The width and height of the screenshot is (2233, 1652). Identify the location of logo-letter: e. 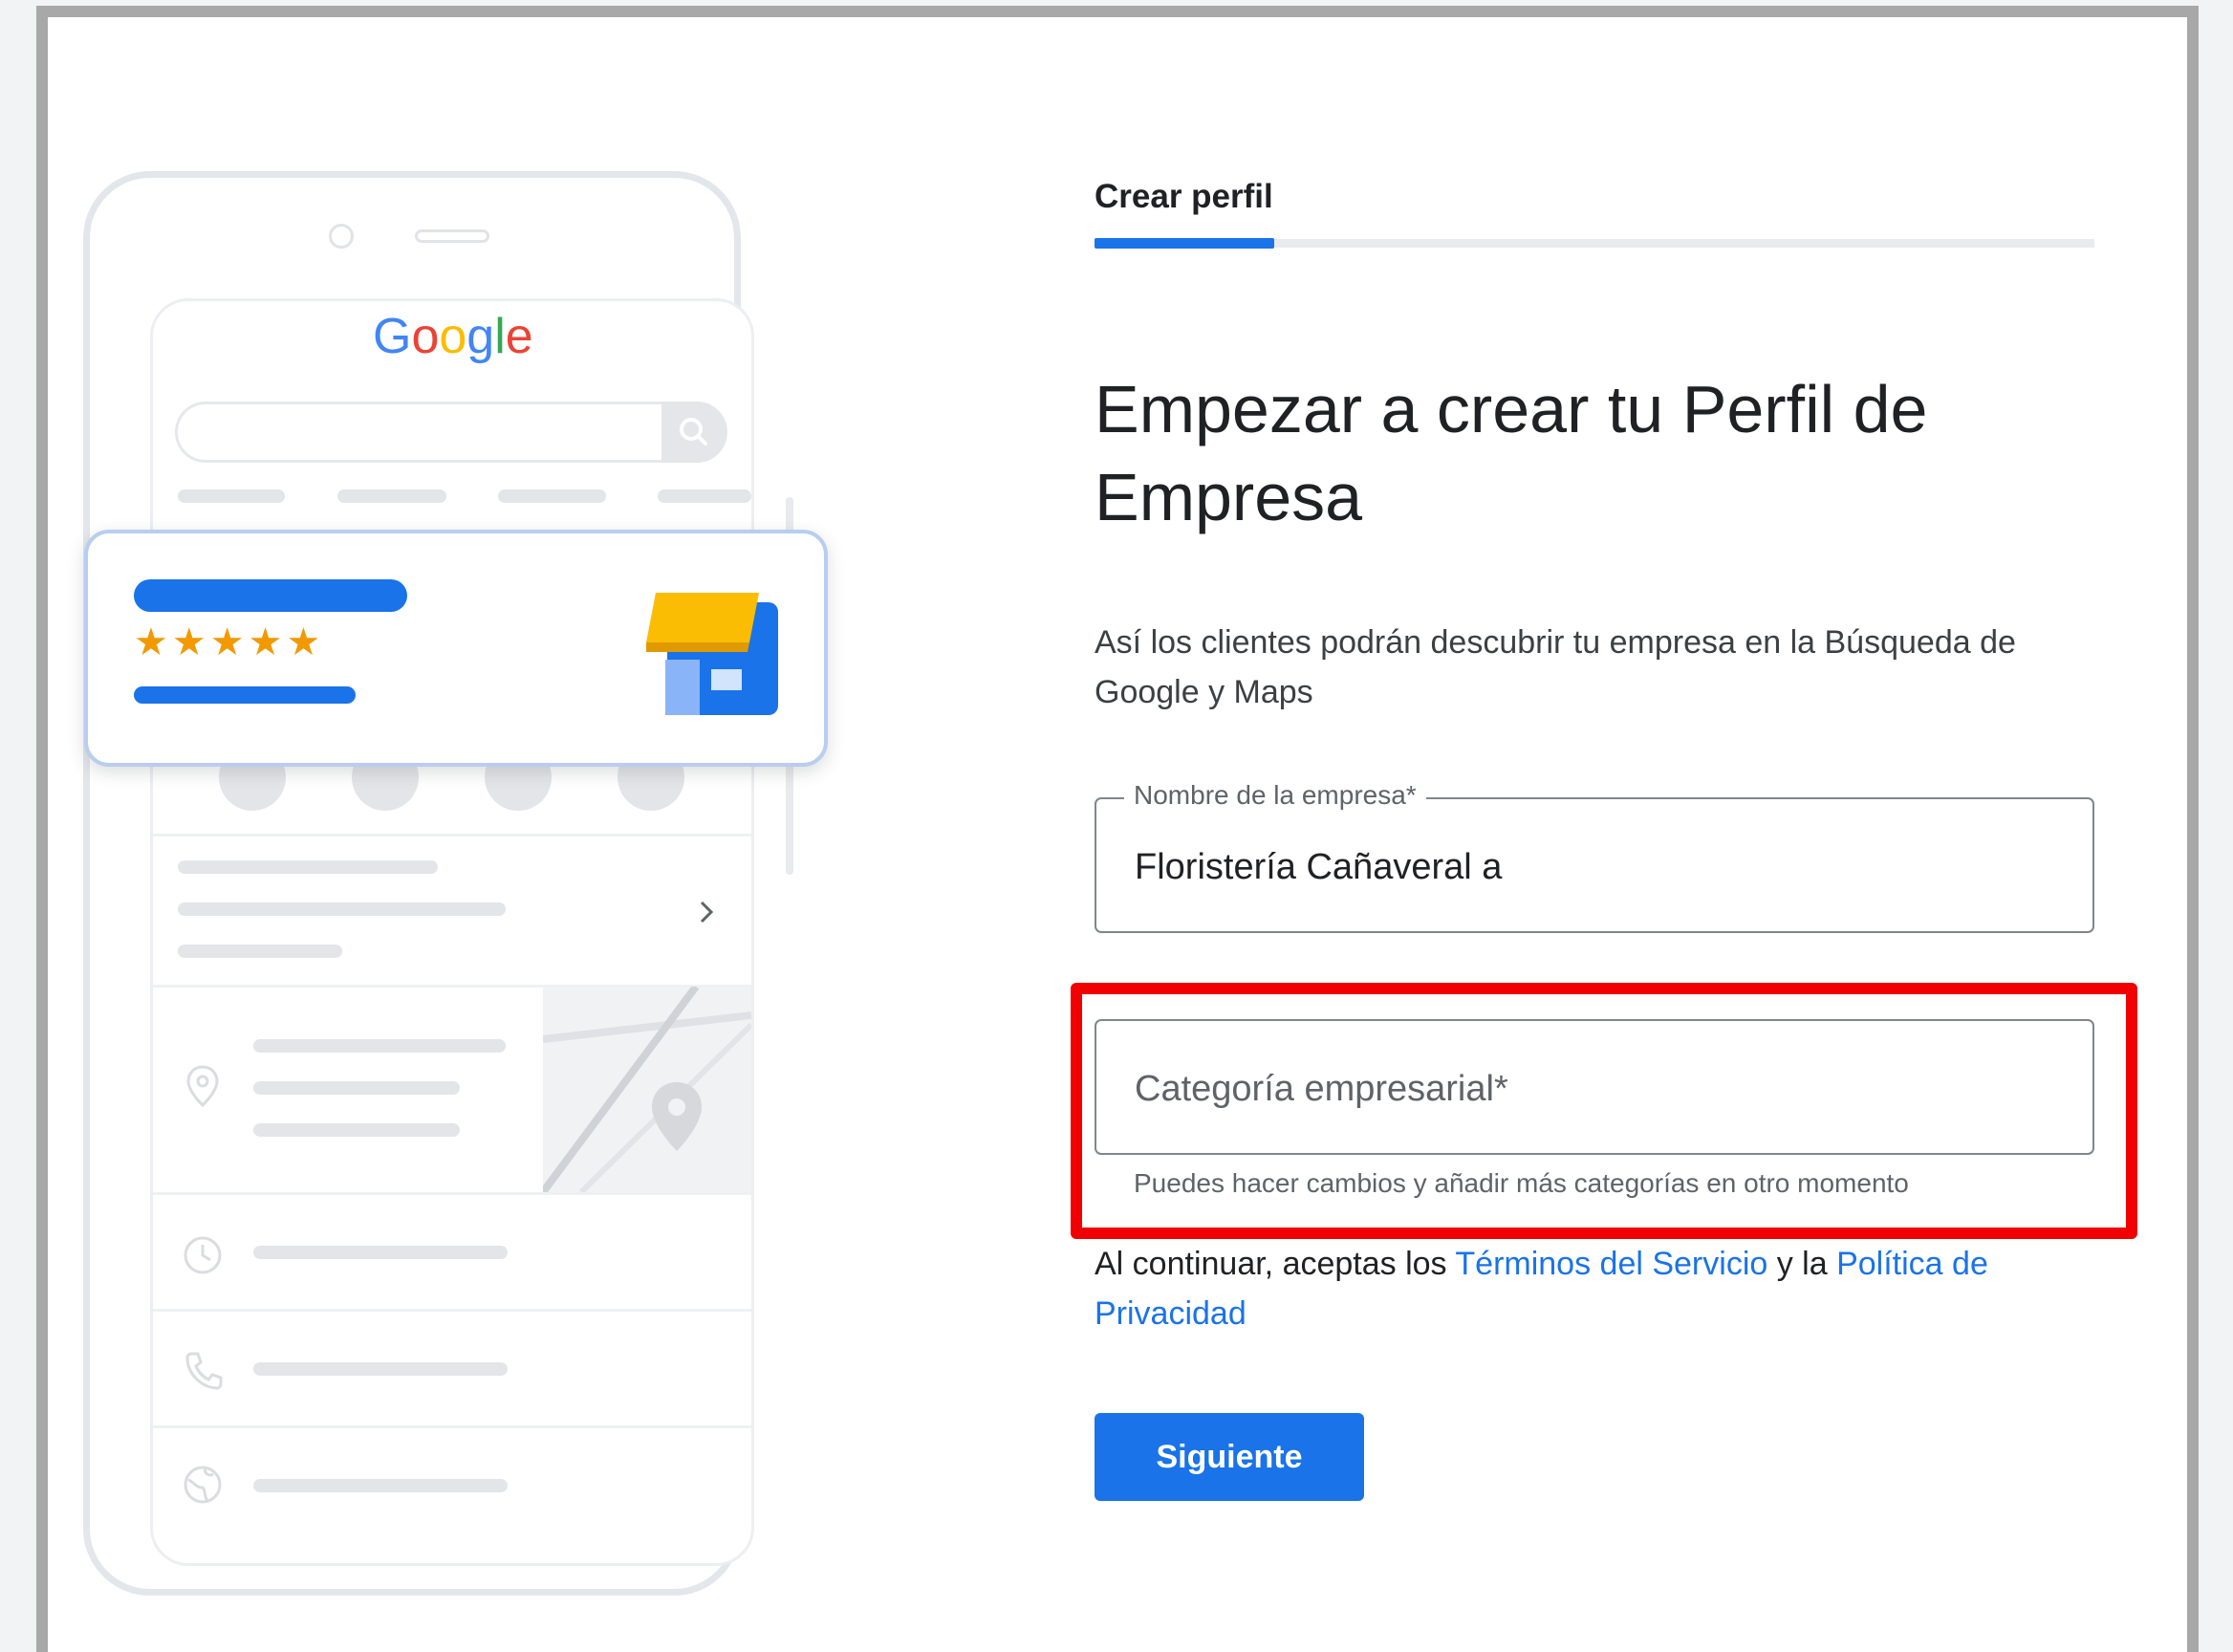
(519, 336).